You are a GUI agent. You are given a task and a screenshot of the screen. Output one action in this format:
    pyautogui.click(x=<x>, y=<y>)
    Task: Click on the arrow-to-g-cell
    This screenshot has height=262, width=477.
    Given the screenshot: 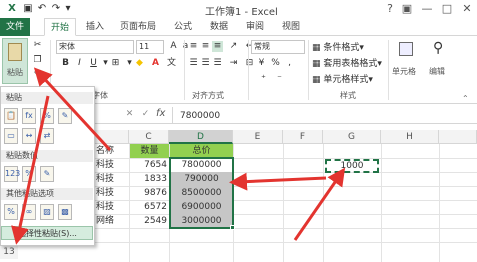 What is the action you would take?
    pyautogui.click(x=319, y=204)
    